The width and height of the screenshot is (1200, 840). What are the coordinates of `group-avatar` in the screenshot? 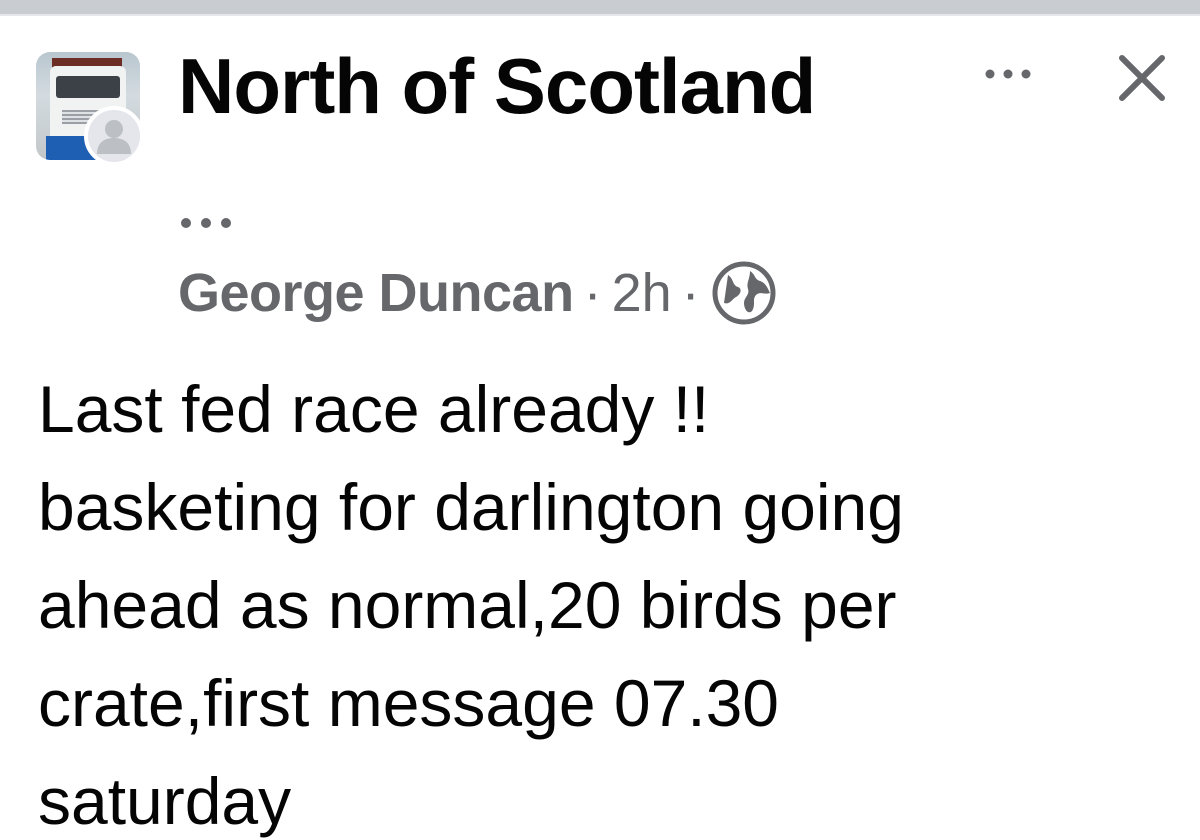 It's located at (94, 108).